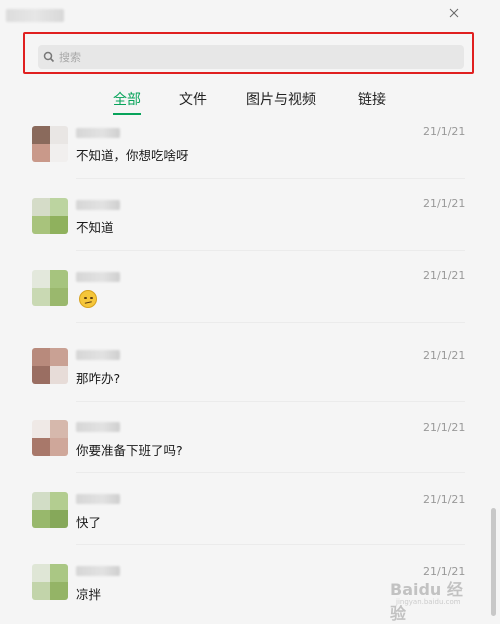  I want to click on tab-all-label: 全部, so click(127, 100).